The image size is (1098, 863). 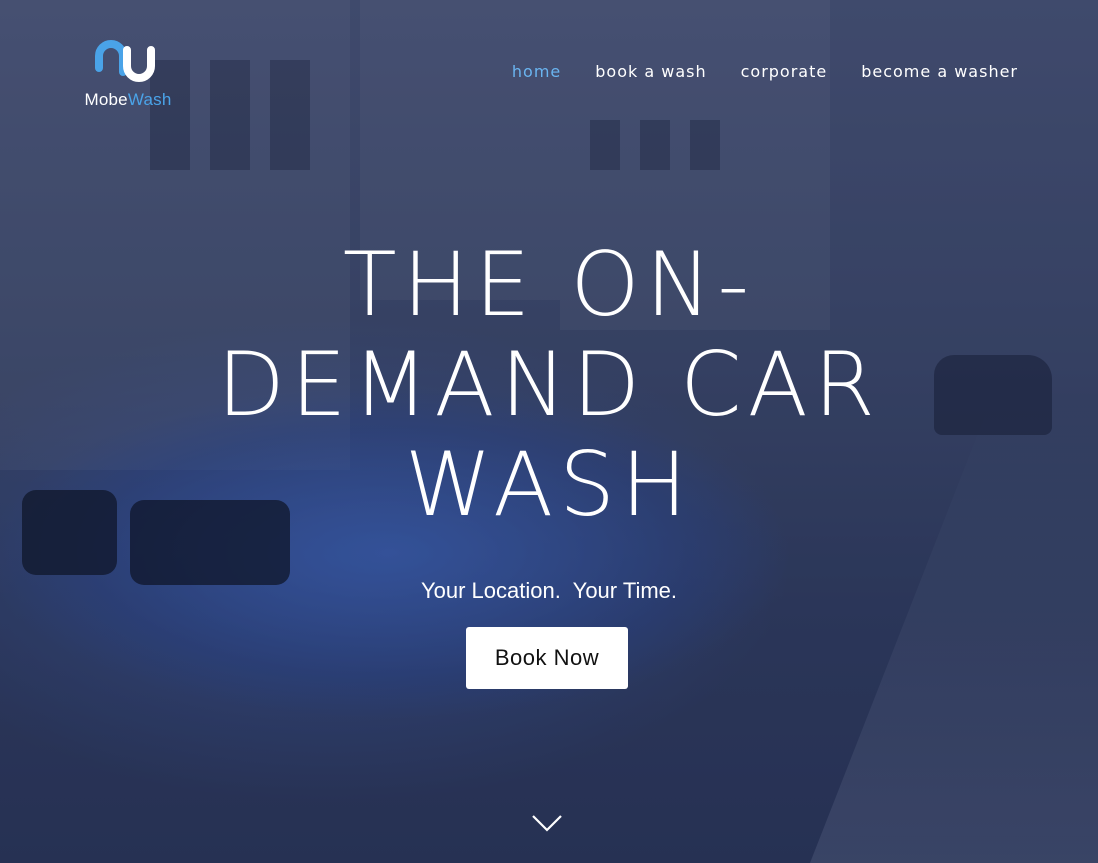 What do you see at coordinates (106, 99) in the screenshot?
I see `logo-text-mobe: Mobe` at bounding box center [106, 99].